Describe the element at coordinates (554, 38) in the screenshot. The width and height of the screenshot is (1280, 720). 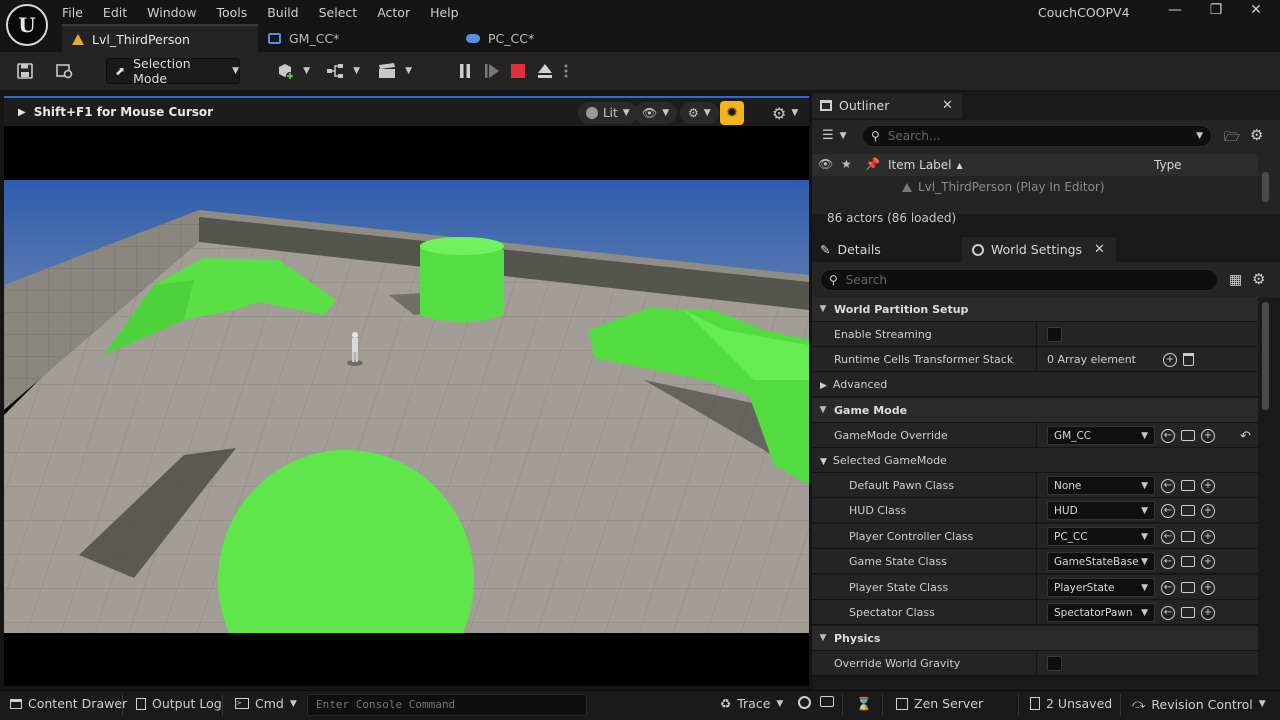
I see `tab-pc-cc: PC_CC*` at that location.